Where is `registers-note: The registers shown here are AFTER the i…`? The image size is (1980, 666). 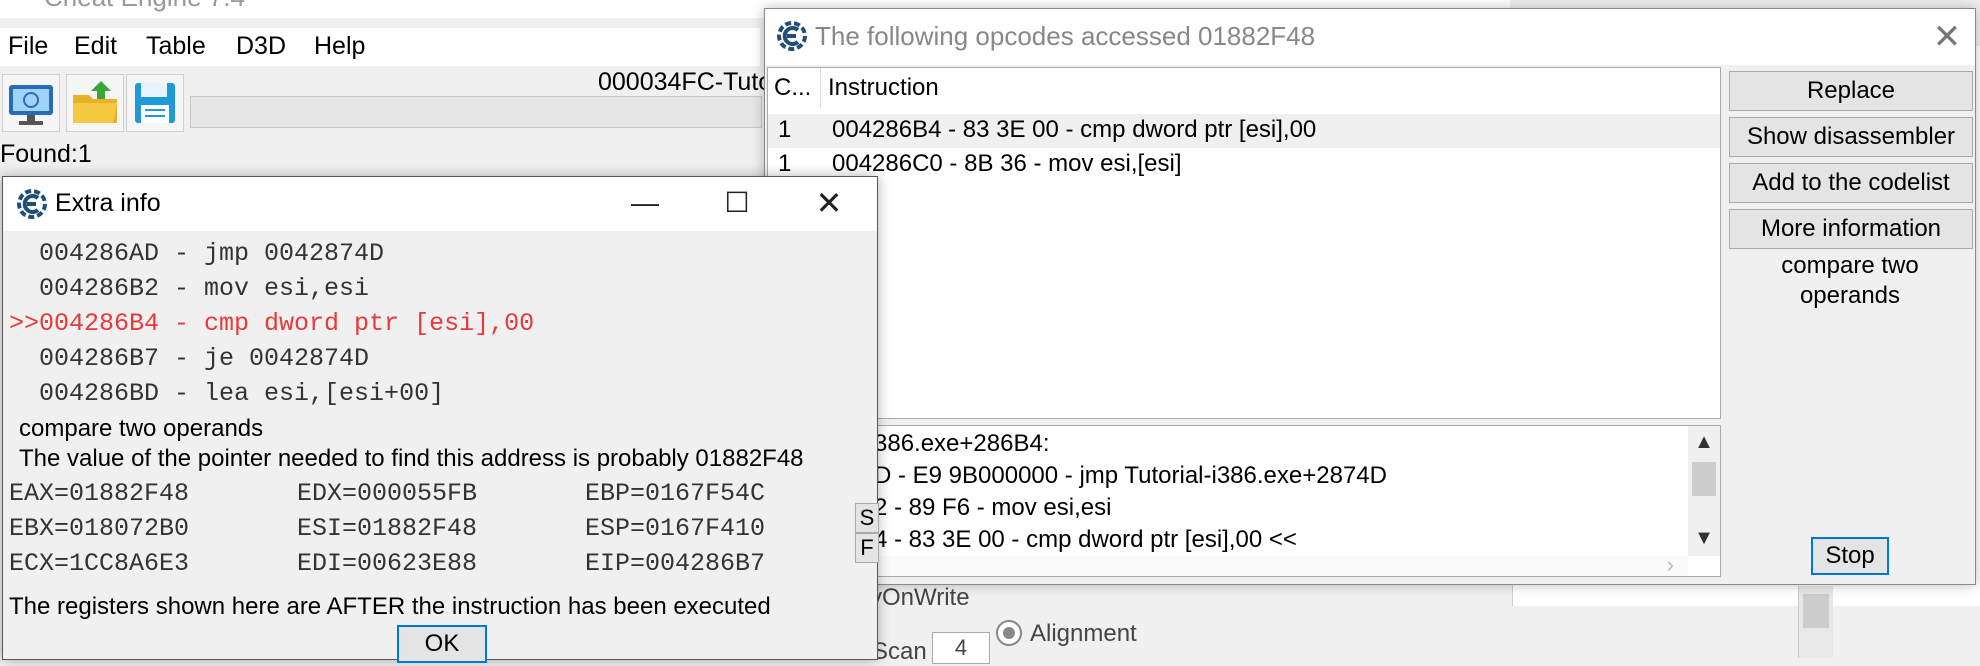
registers-note: The registers shown here are AFTER the i… is located at coordinates (390, 606).